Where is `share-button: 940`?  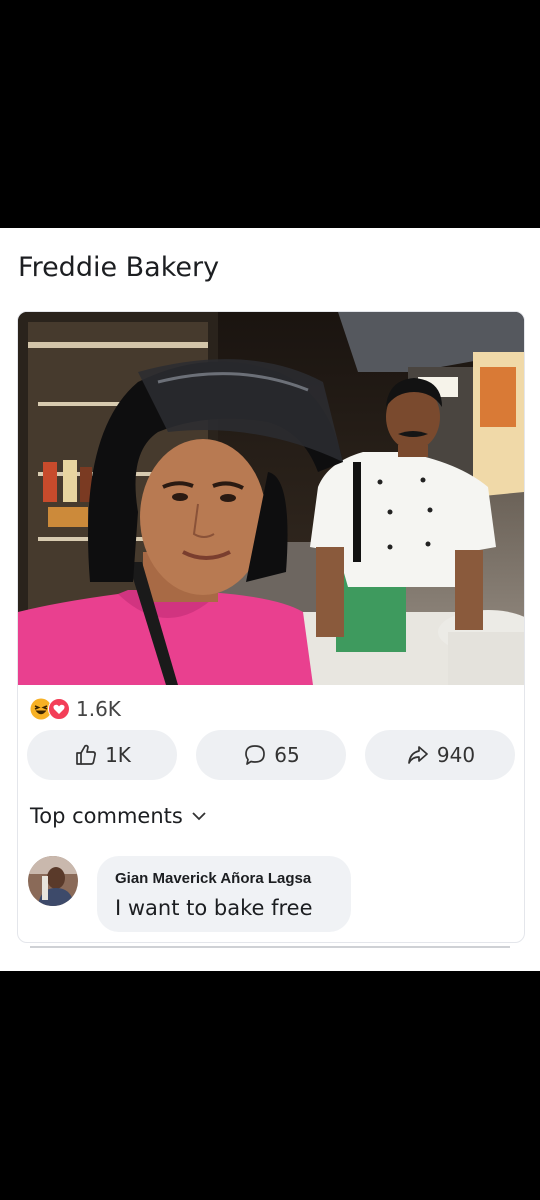
share-button: 940 is located at coordinates (440, 755).